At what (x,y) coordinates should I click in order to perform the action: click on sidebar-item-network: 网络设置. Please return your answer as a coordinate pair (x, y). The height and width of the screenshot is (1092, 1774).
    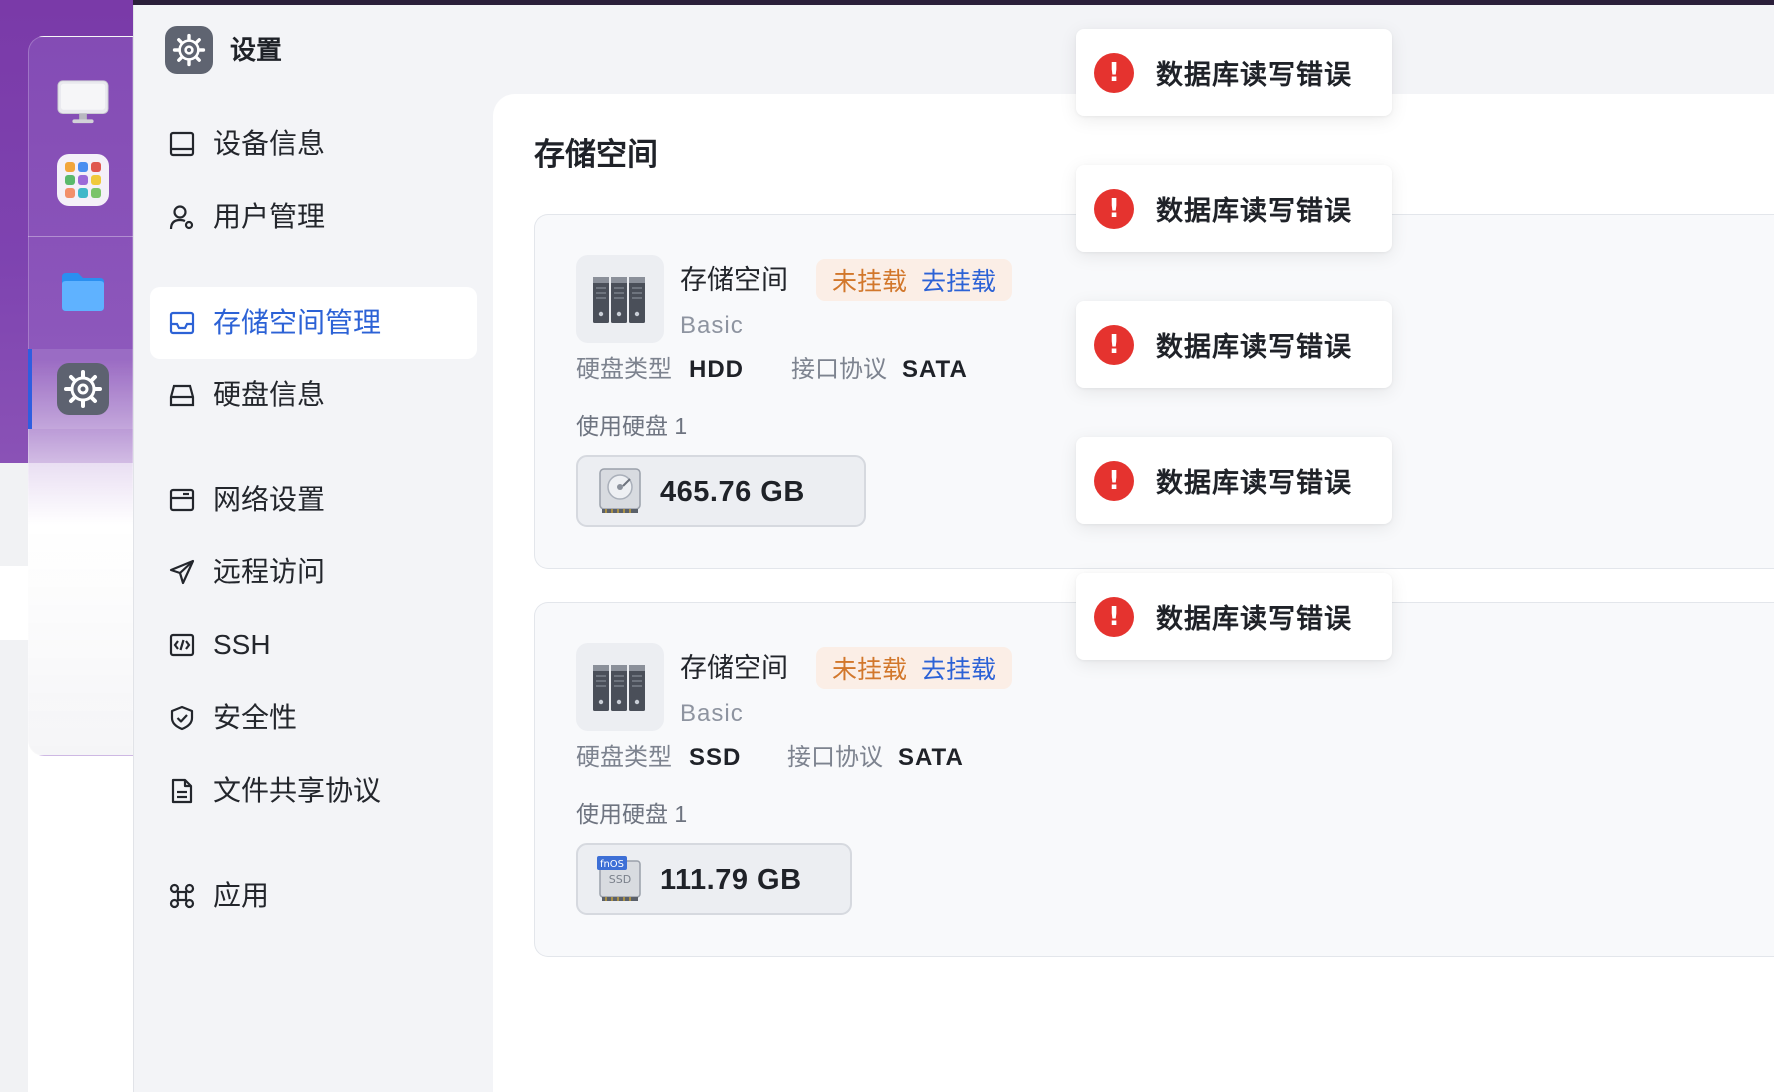
    Looking at the image, I should click on (313, 500).